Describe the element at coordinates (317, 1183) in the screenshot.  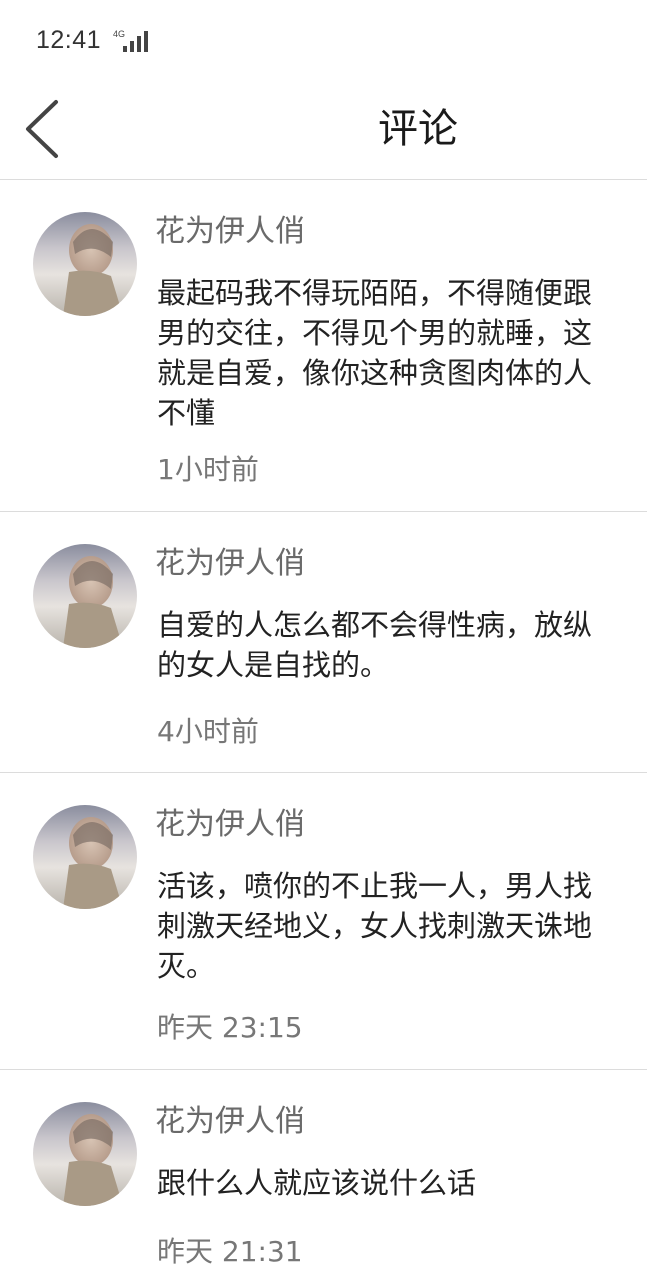
I see `comment-text: 跟什么人就应该说什么话` at that location.